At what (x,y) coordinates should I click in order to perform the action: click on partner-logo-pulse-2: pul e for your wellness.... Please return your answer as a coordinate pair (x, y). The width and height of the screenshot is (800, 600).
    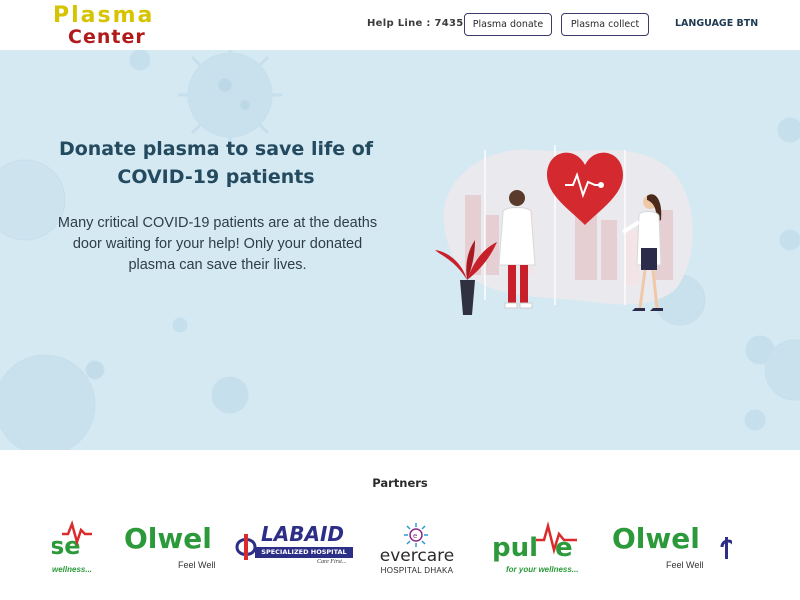
    Looking at the image, I should click on (539, 550).